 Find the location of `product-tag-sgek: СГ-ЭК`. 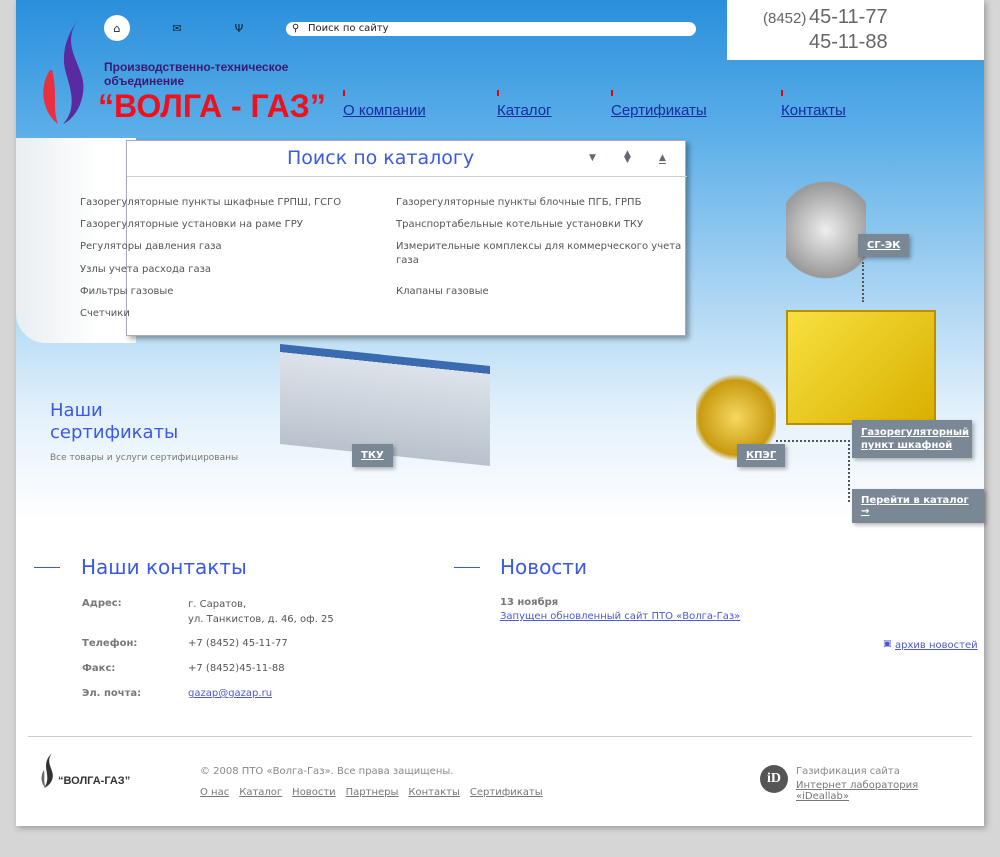

product-tag-sgek: СГ-ЭК is located at coordinates (884, 245).